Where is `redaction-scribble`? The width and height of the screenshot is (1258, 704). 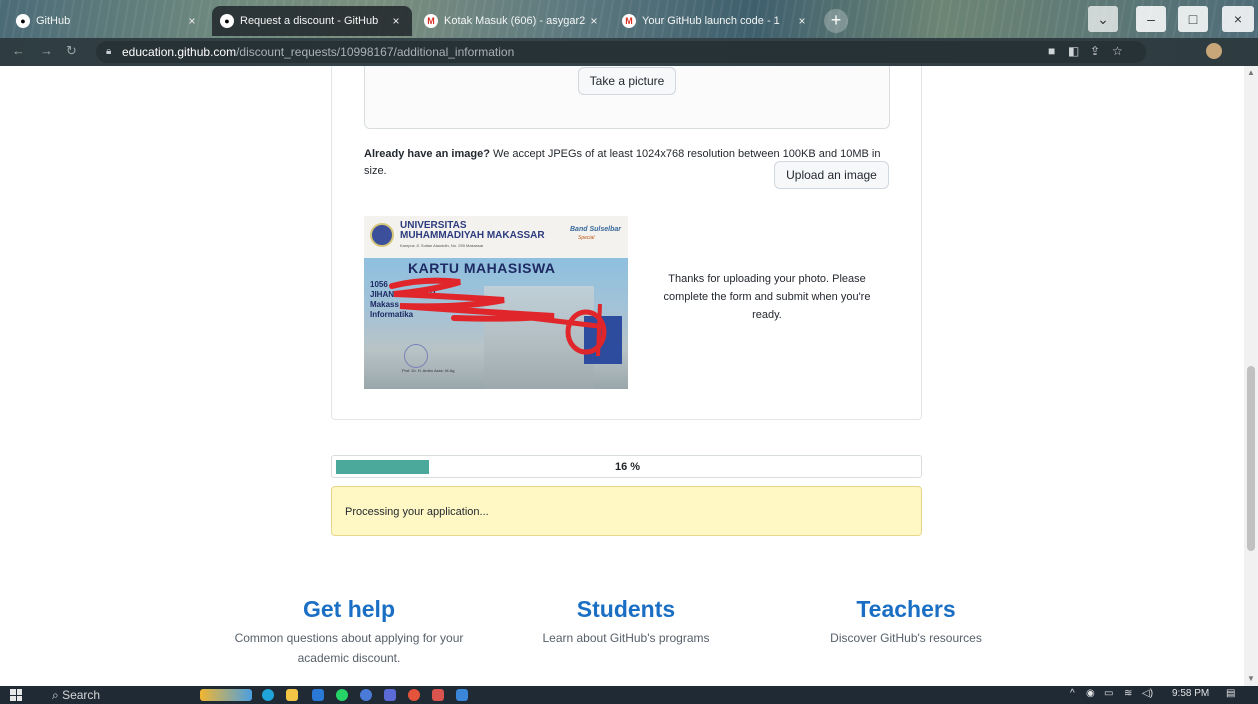 redaction-scribble is located at coordinates (498, 317).